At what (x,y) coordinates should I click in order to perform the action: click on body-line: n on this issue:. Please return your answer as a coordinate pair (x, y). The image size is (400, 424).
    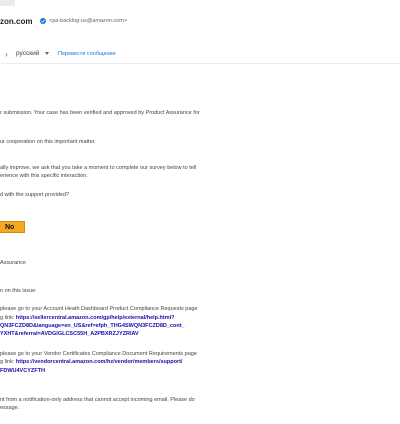
    Looking at the image, I should click on (18, 291).